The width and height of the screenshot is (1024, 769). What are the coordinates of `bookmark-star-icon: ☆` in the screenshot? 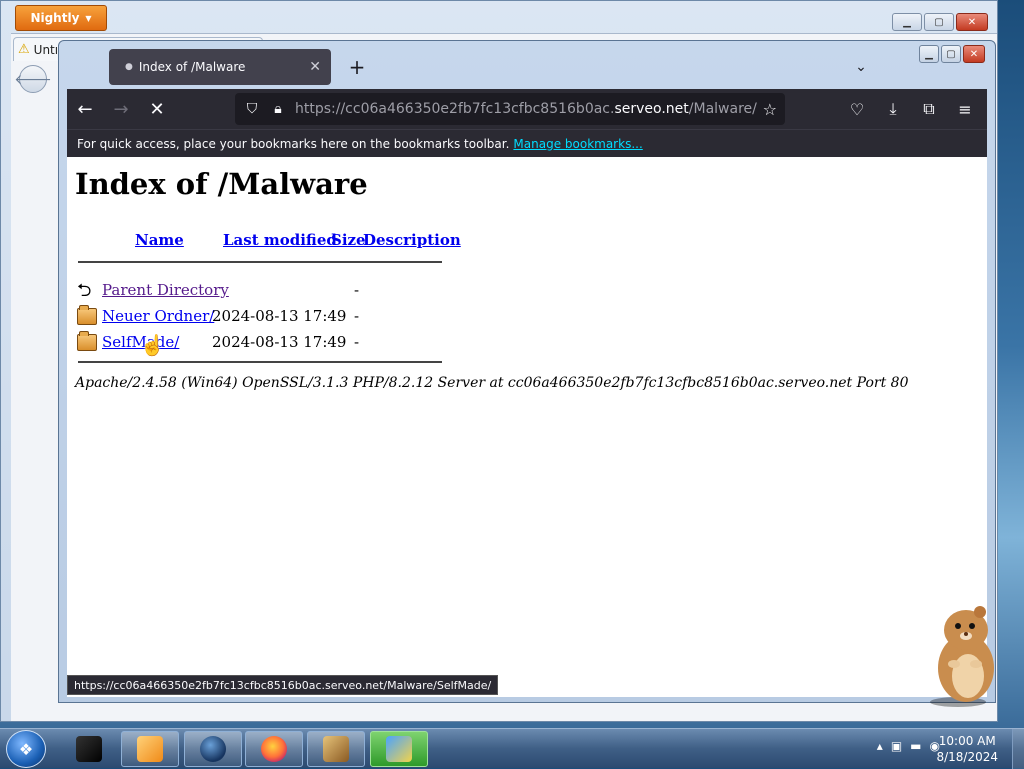 It's located at (770, 109).